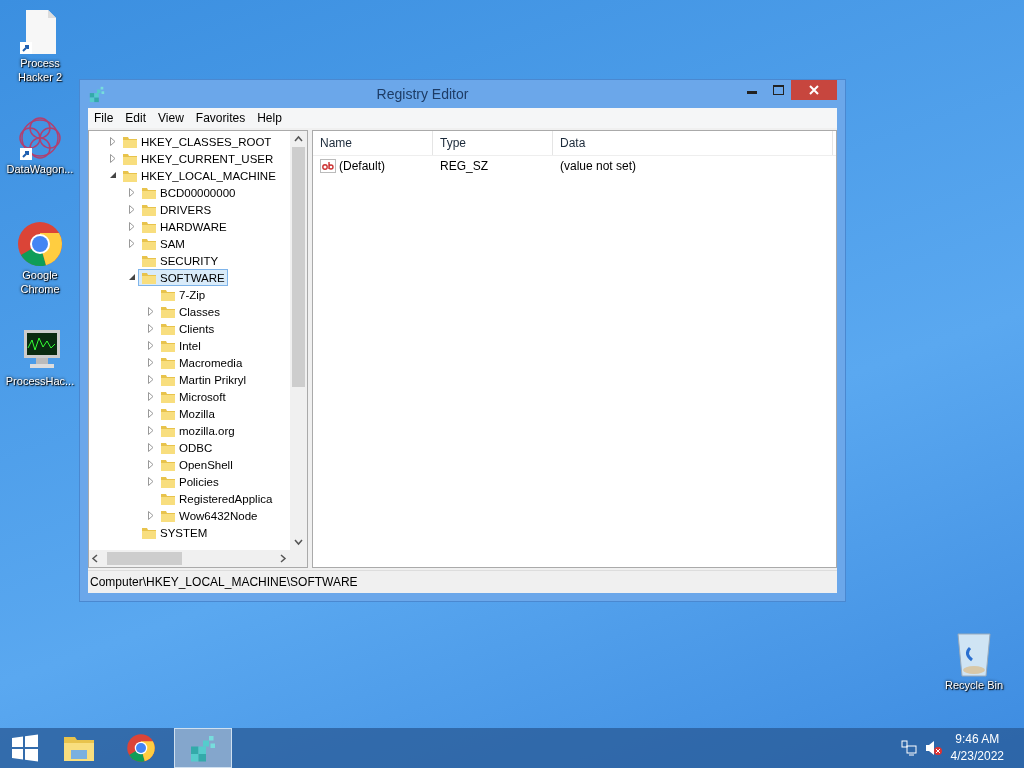 The height and width of the screenshot is (768, 1024). What do you see at coordinates (908, 748) in the screenshot?
I see `network-icon` at bounding box center [908, 748].